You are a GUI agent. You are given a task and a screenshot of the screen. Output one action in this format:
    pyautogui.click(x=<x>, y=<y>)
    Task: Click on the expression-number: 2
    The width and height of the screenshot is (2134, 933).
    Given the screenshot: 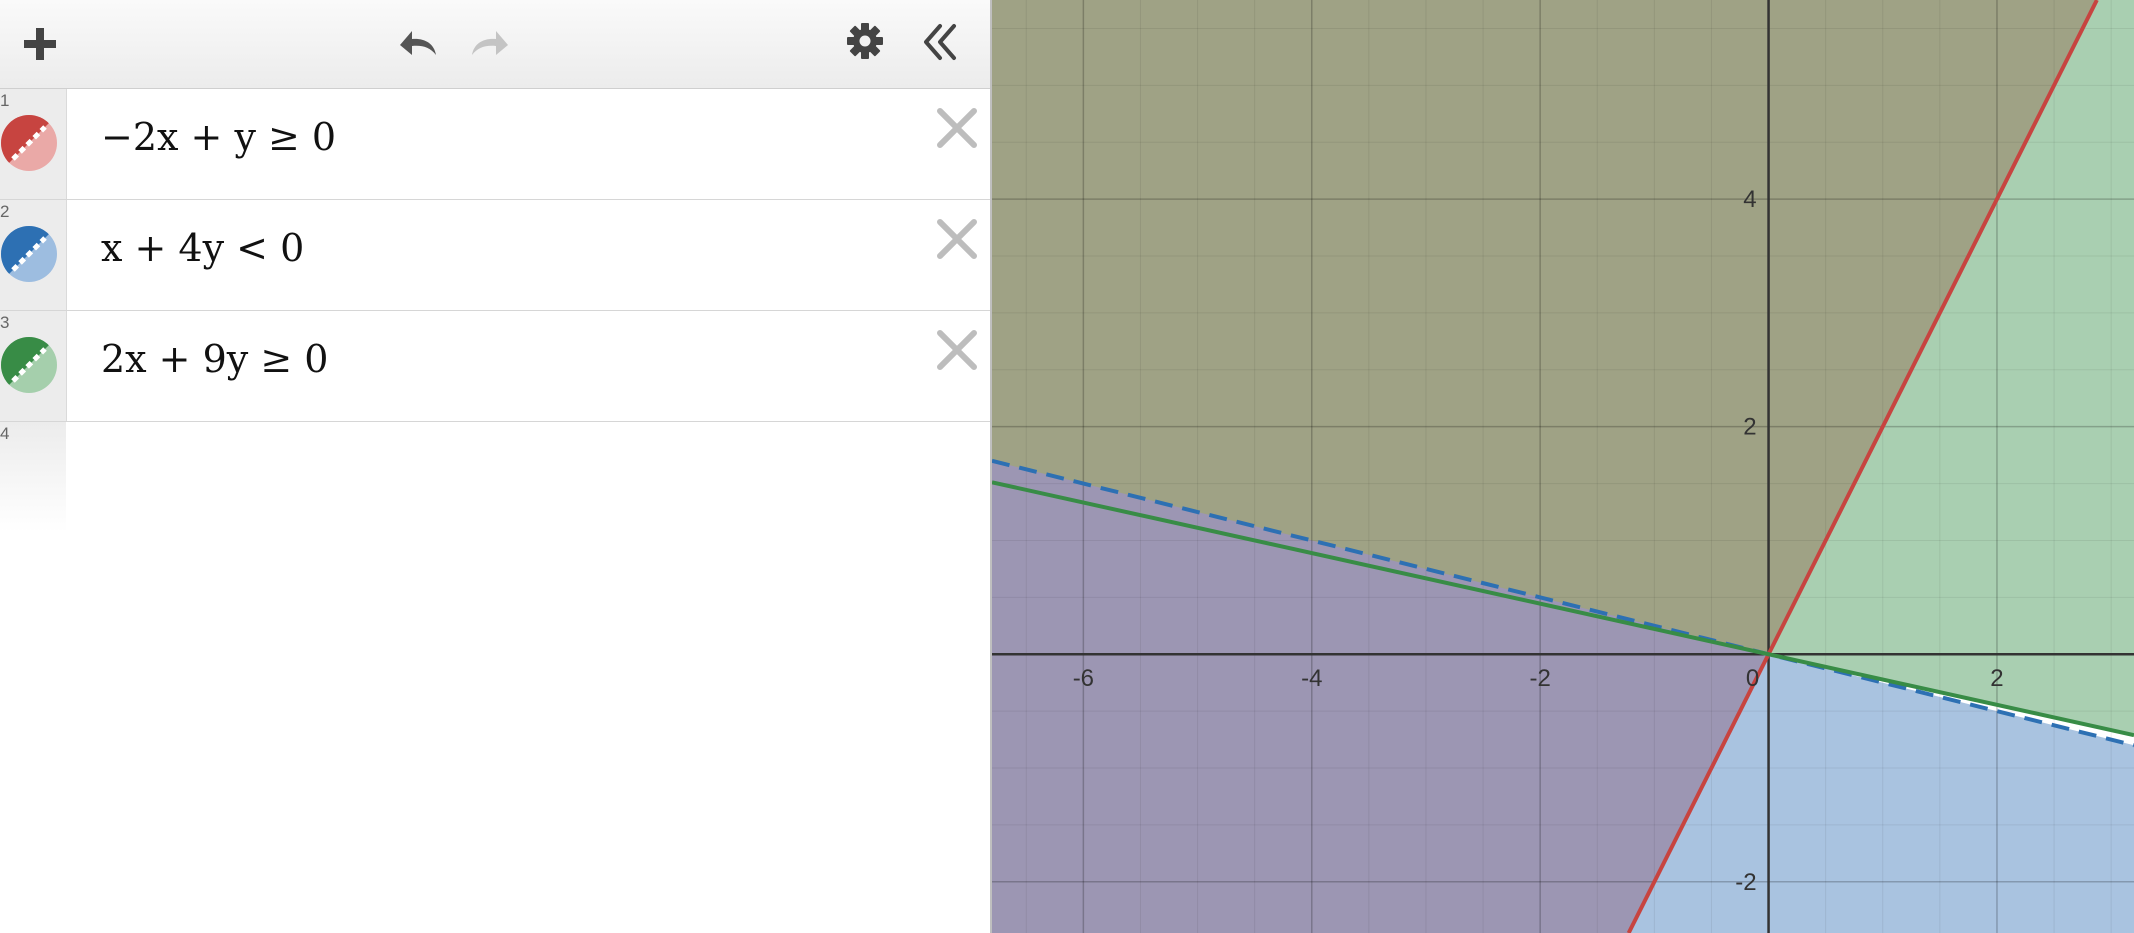 What is the action you would take?
    pyautogui.click(x=5, y=211)
    